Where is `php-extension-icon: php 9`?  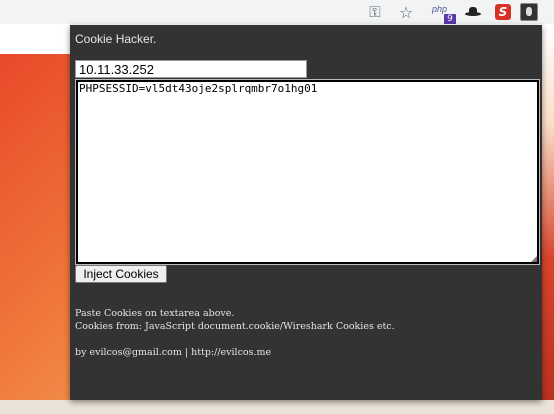
php-extension-icon: php 9 is located at coordinates (444, 13).